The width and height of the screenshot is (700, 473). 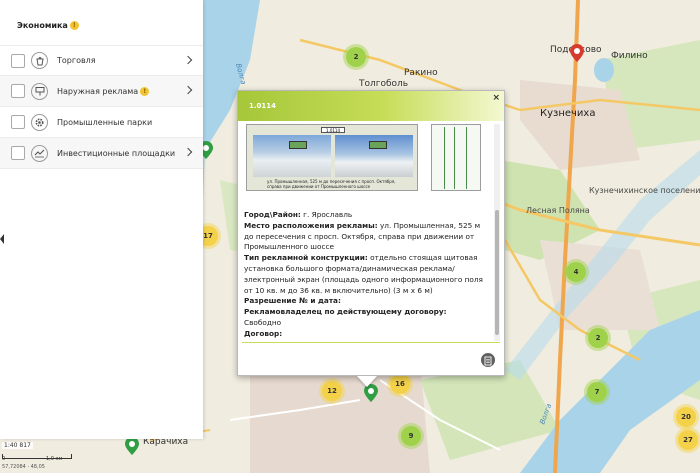 What do you see at coordinates (17, 445) in the screenshot?
I see `zoom-level: 1:40 817` at bounding box center [17, 445].